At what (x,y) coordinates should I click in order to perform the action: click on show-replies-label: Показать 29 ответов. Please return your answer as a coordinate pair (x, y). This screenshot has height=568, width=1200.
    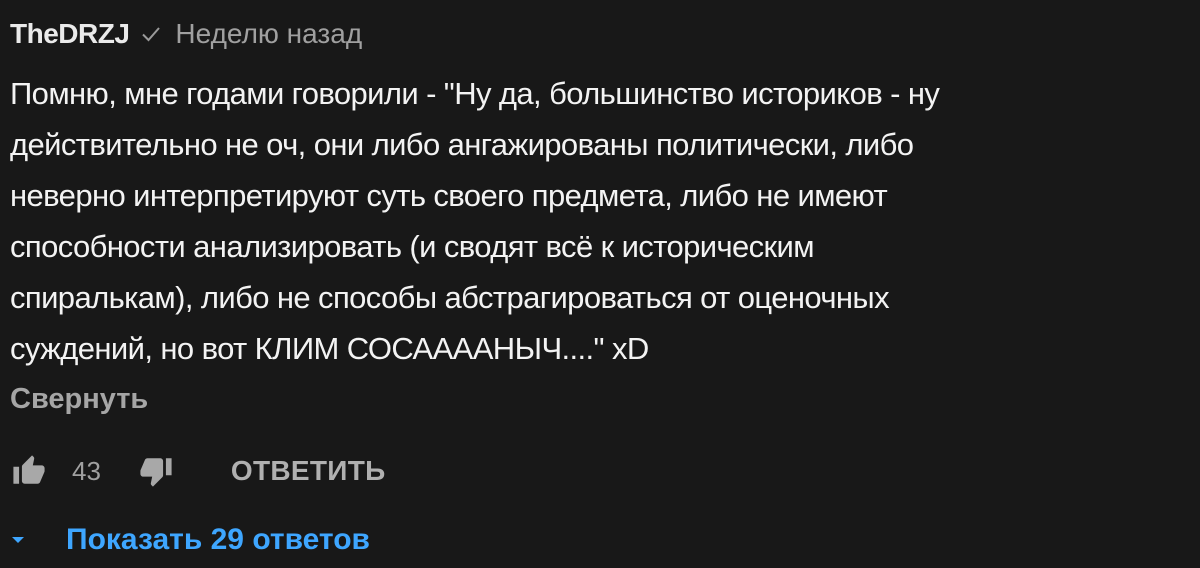
    Looking at the image, I should click on (218, 539).